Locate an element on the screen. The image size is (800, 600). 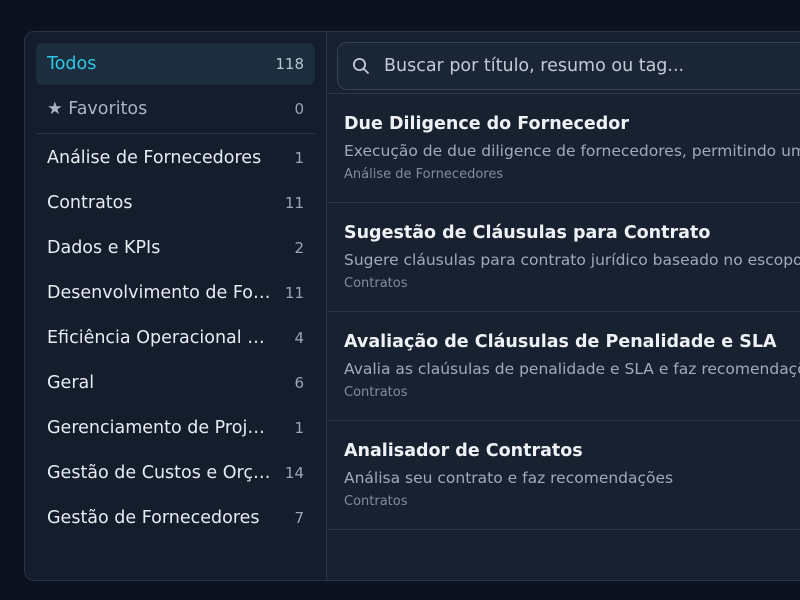
search-input is located at coordinates (591, 66).